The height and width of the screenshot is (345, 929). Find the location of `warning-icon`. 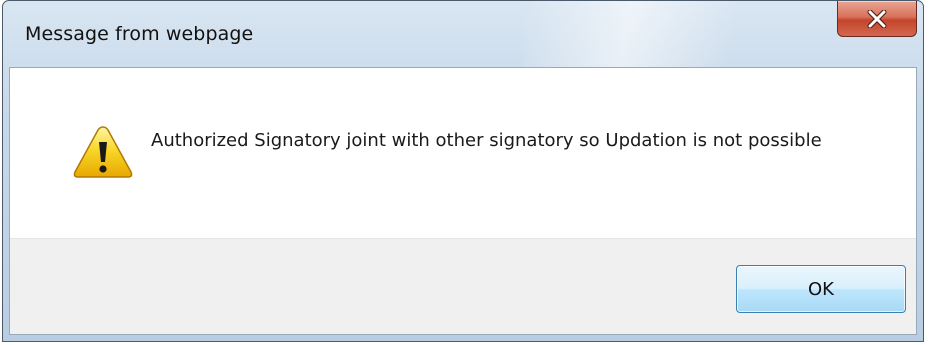

warning-icon is located at coordinates (103, 152).